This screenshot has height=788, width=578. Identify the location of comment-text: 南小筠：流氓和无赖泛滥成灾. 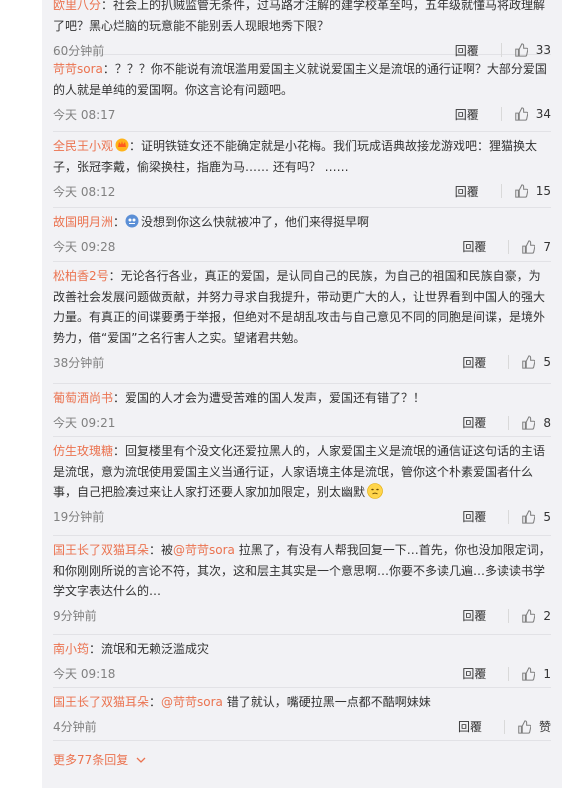
(302, 649).